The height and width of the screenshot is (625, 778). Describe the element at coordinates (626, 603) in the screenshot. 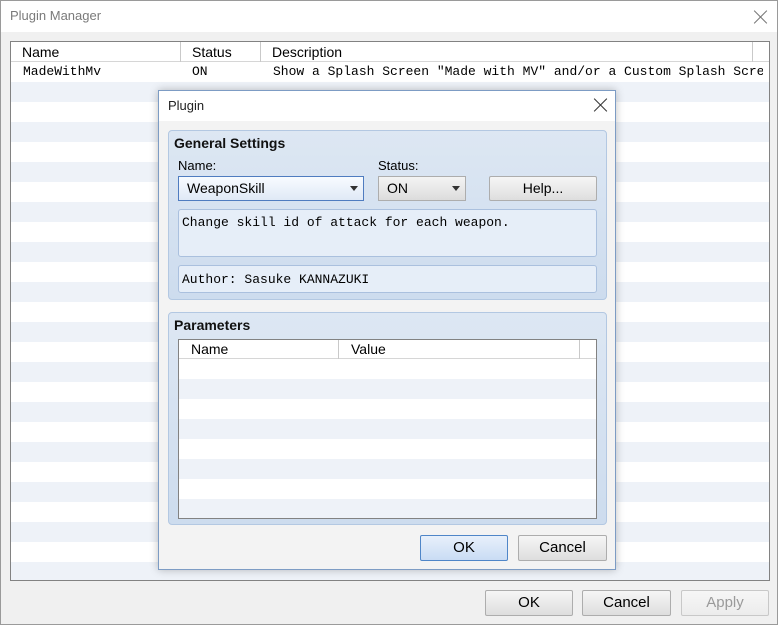

I see `cancel-button: Cancel` at that location.